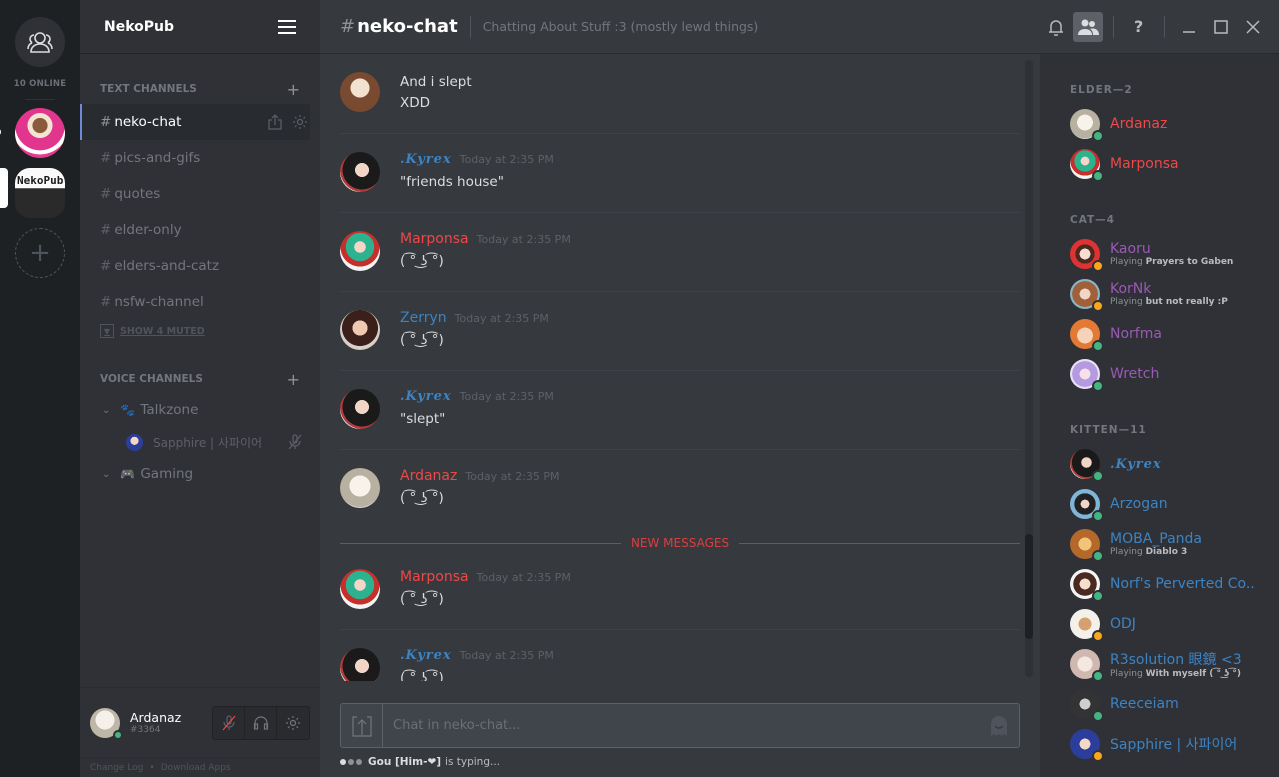  What do you see at coordinates (1169, 302) in the screenshot?
I see `member-activity: Playing but not really :P` at bounding box center [1169, 302].